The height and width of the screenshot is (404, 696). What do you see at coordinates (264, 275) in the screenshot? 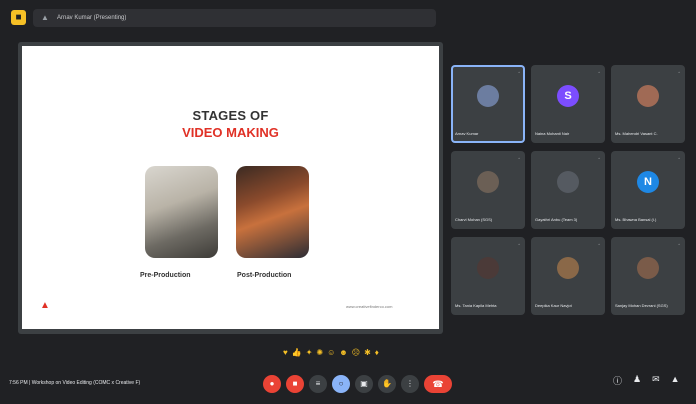
I see `post-production-label: Post-Production` at bounding box center [264, 275].